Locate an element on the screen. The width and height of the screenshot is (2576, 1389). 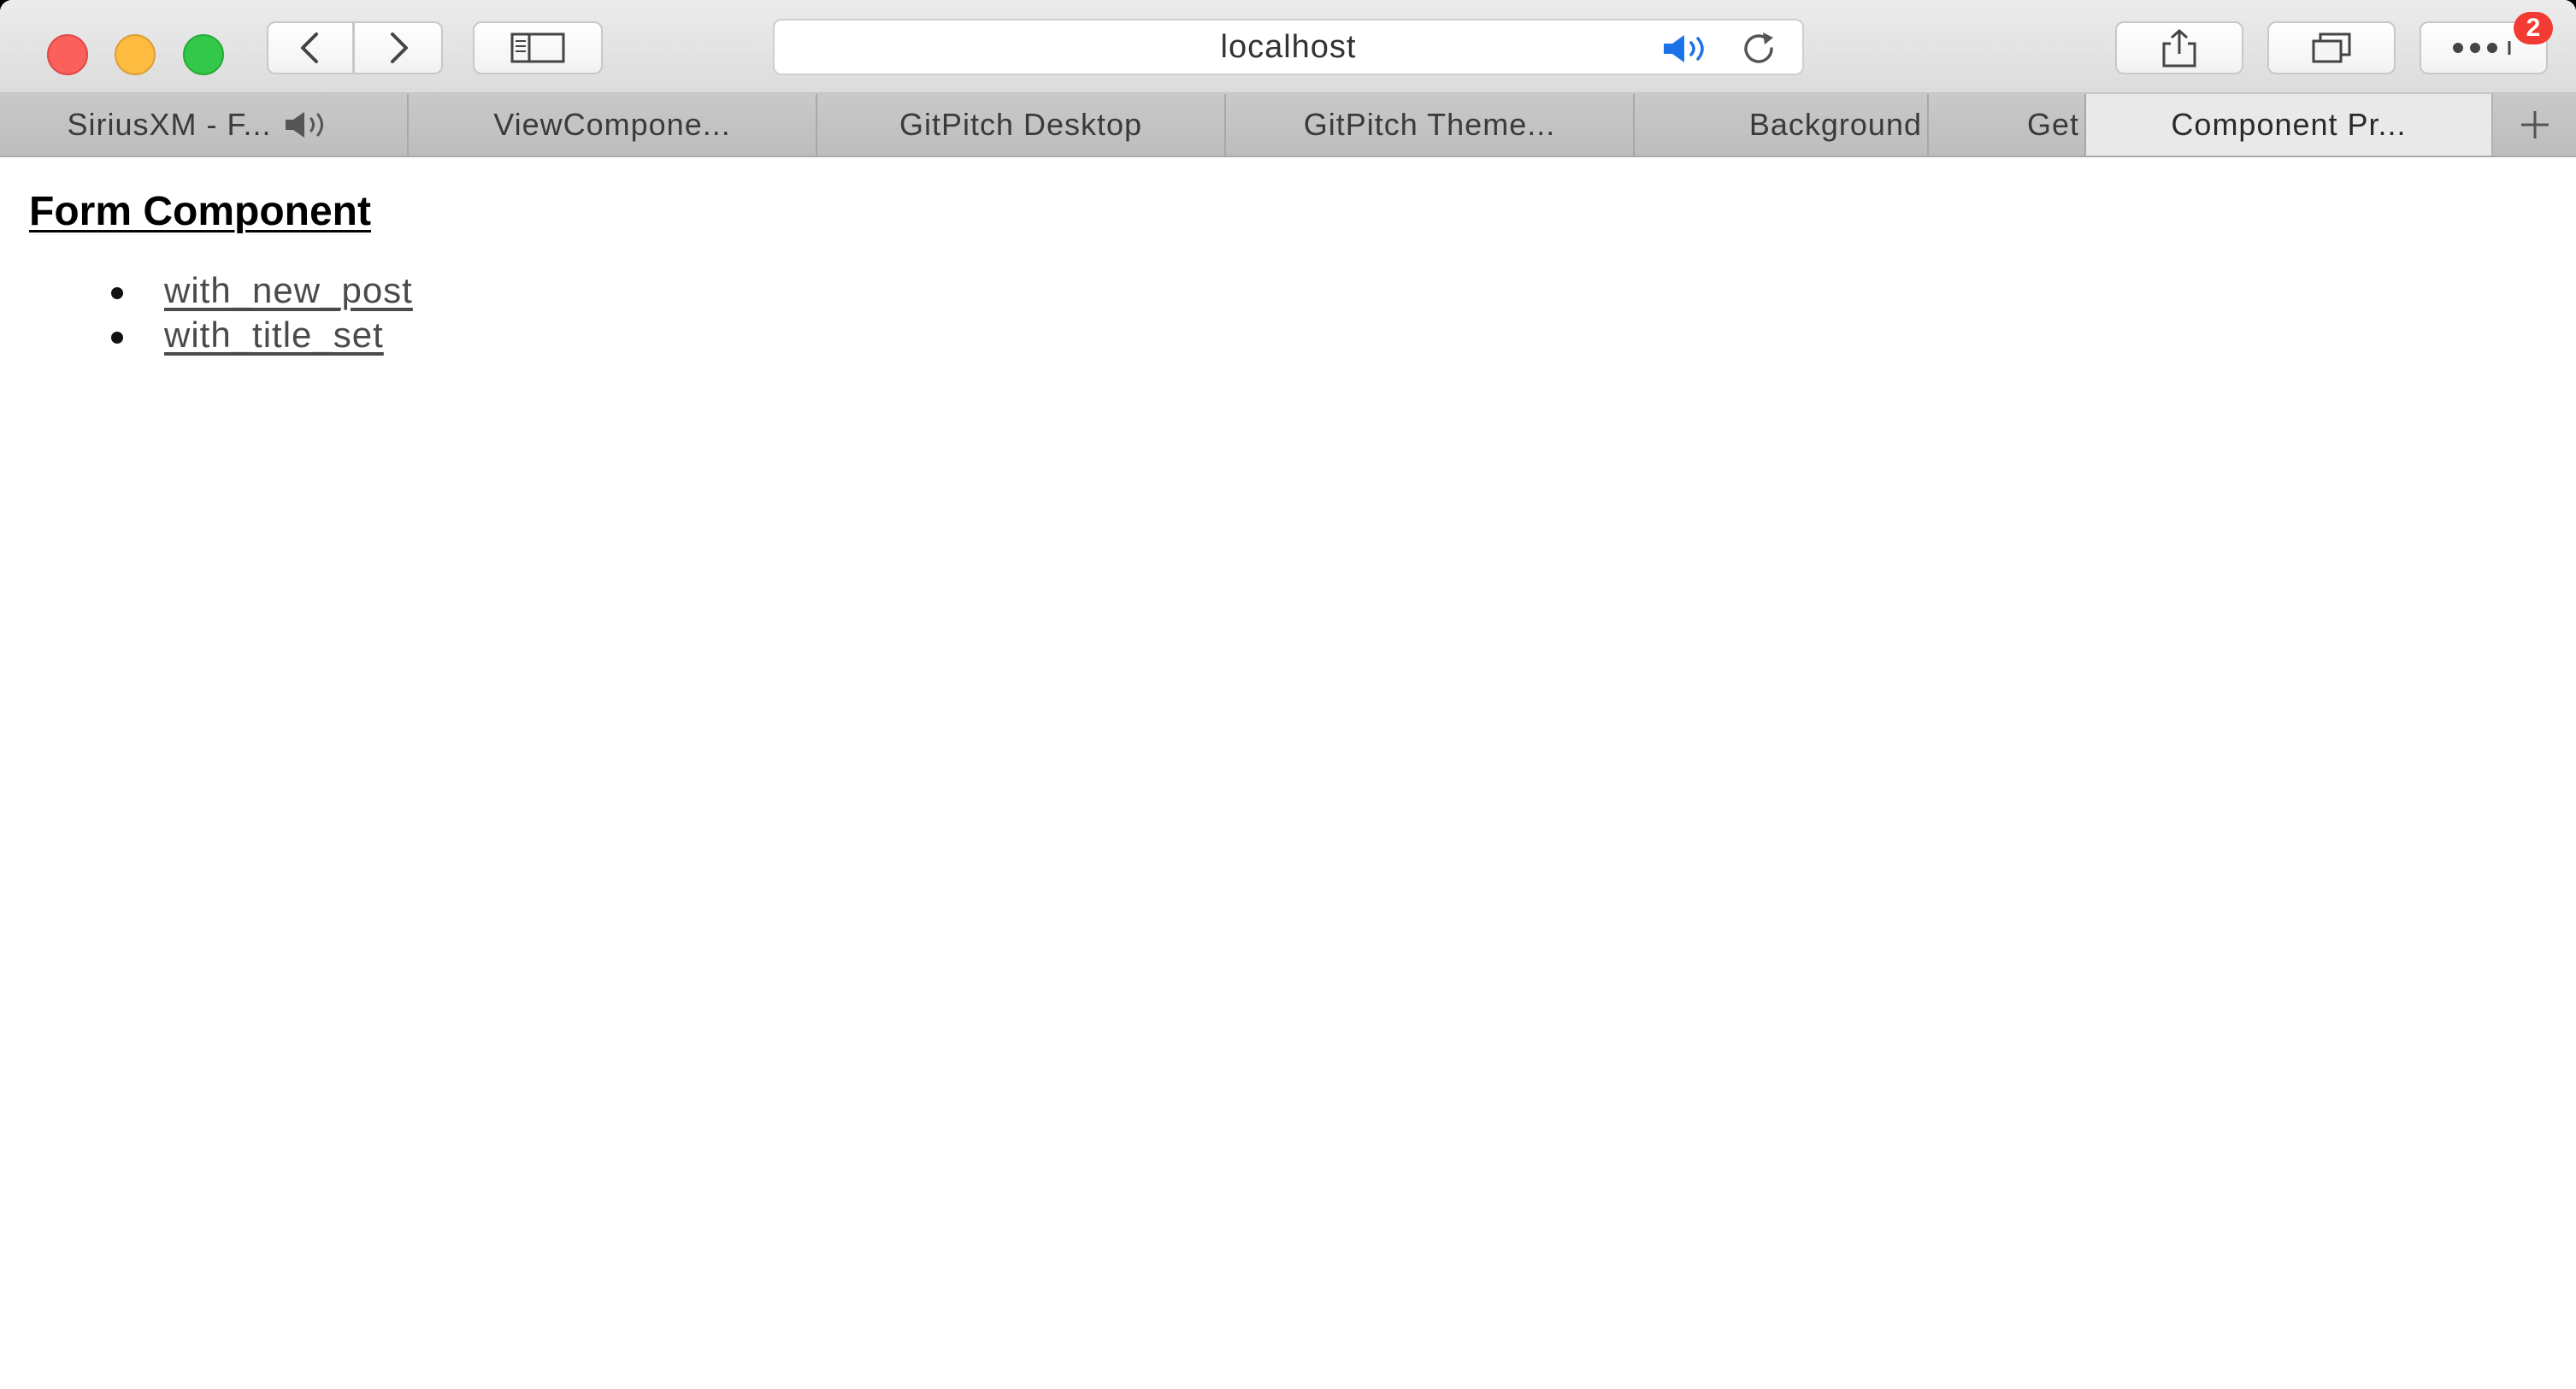
browser-toolbar: localhost 2 is located at coordinates (1288, 47).